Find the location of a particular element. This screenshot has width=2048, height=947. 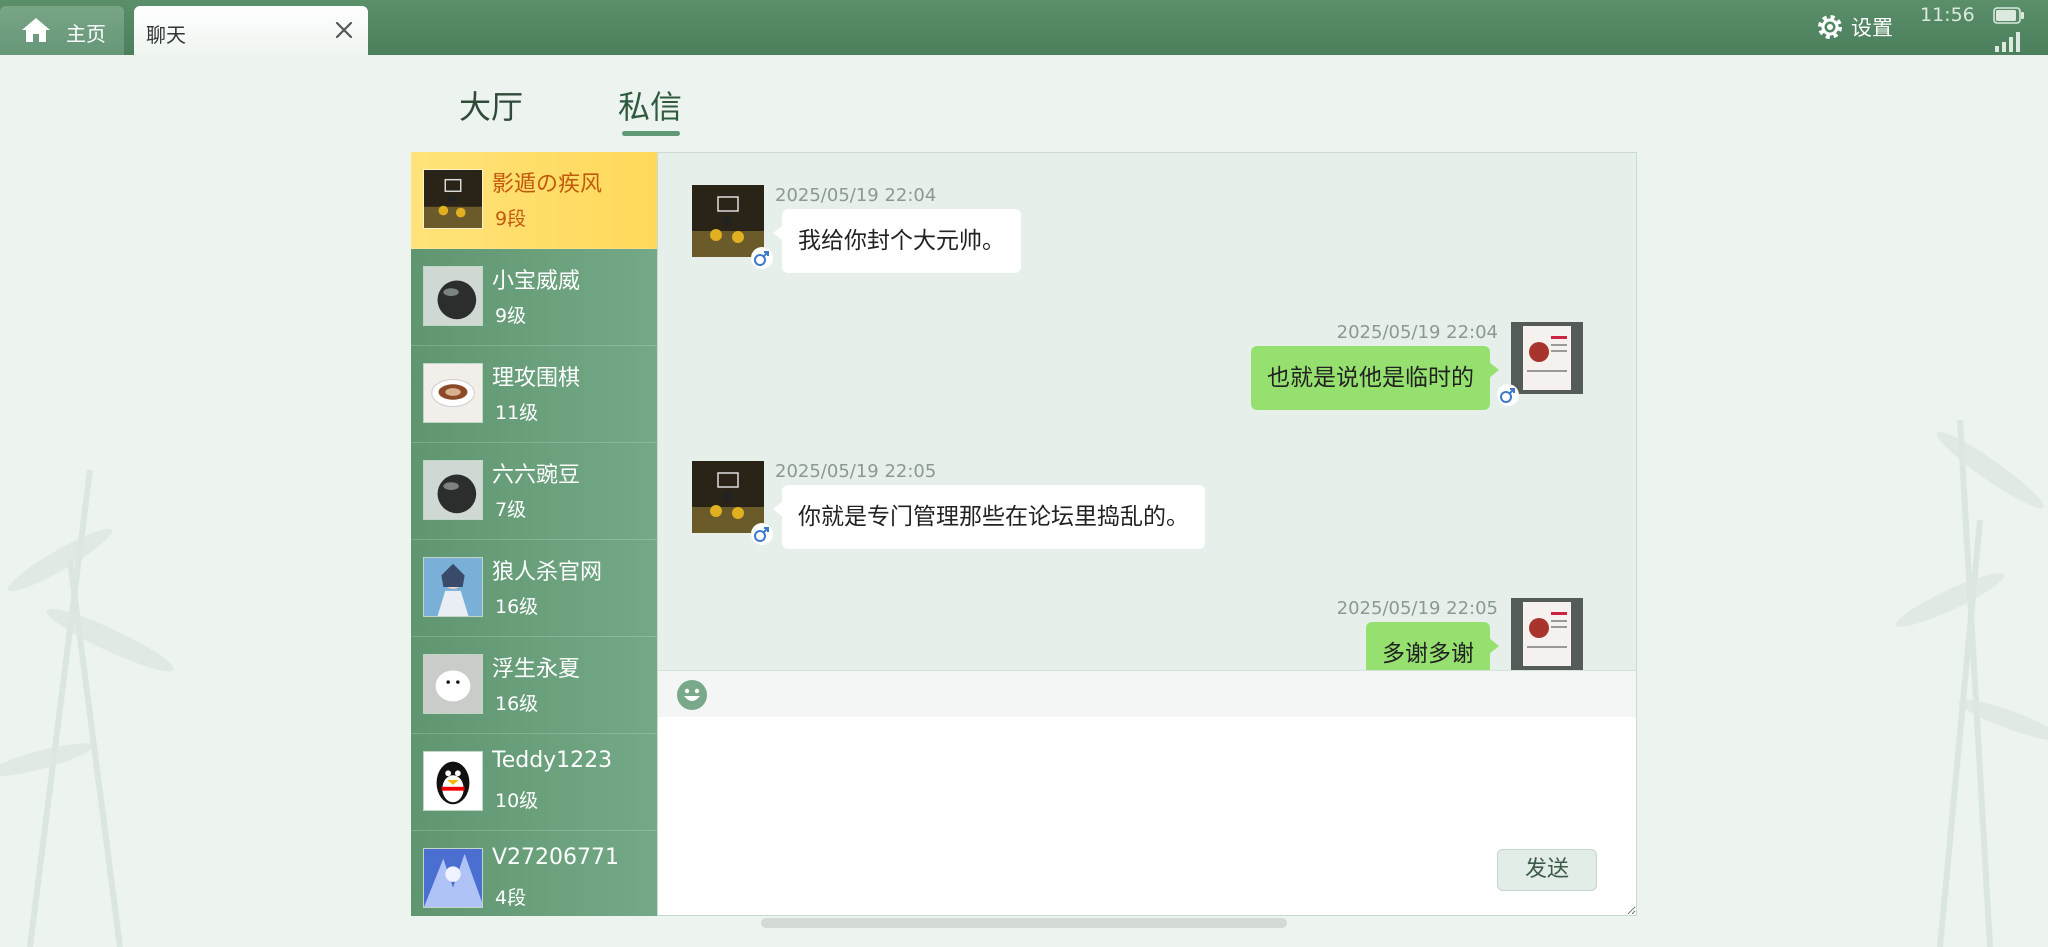

contact-level: 11级 is located at coordinates (517, 413).